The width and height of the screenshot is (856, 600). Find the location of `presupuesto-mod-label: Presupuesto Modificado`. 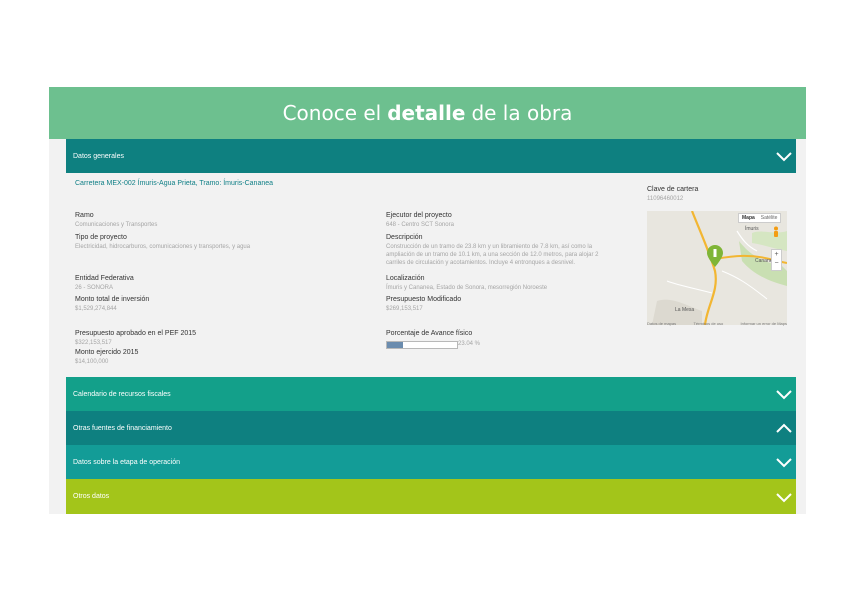

presupuesto-mod-label: Presupuesto Modificado is located at coordinates (424, 299).